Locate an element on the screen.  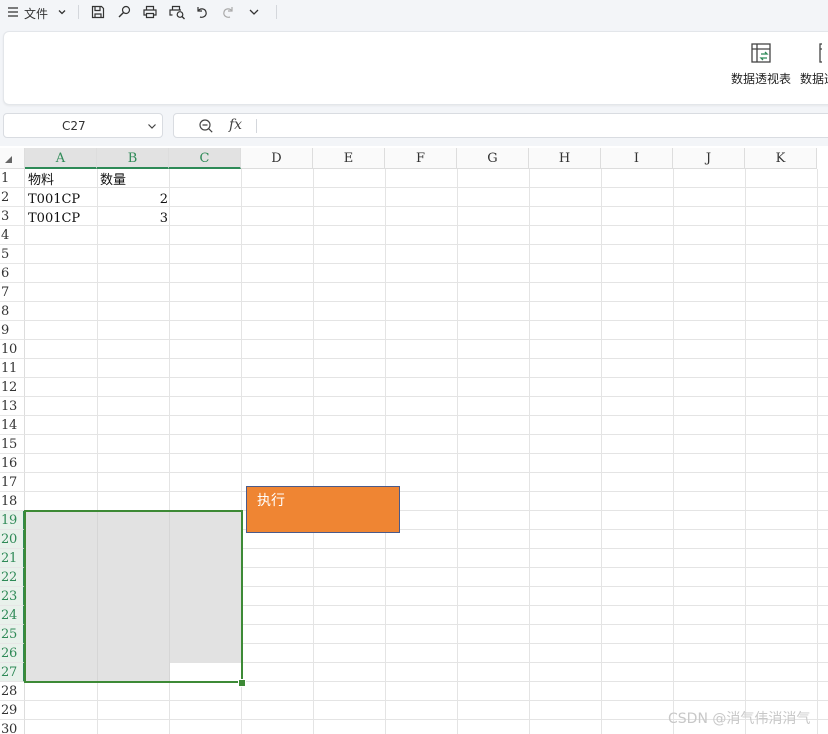
row-header-29: 29 is located at coordinates (12, 710).